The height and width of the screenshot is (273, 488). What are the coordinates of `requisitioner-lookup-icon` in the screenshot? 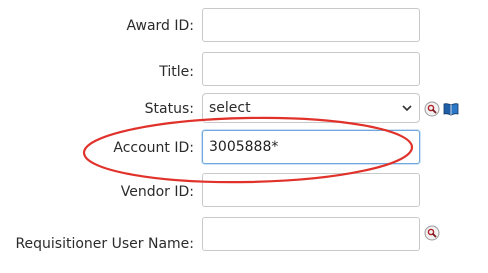 It's located at (432, 233).